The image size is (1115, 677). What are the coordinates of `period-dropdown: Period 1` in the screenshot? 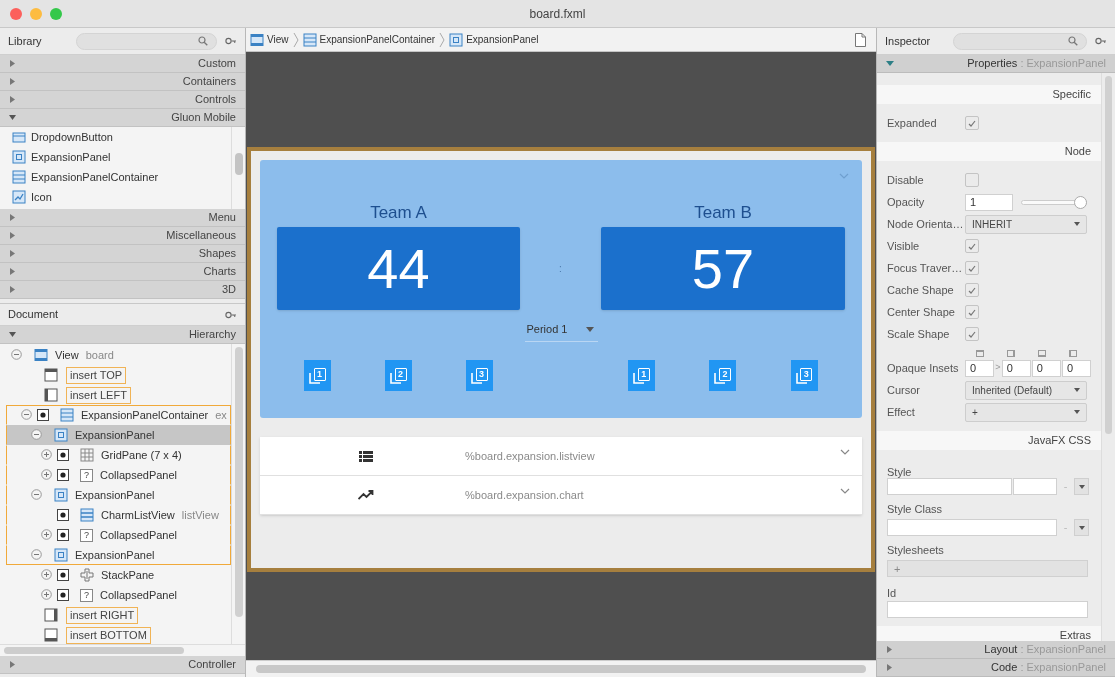 It's located at (561, 330).